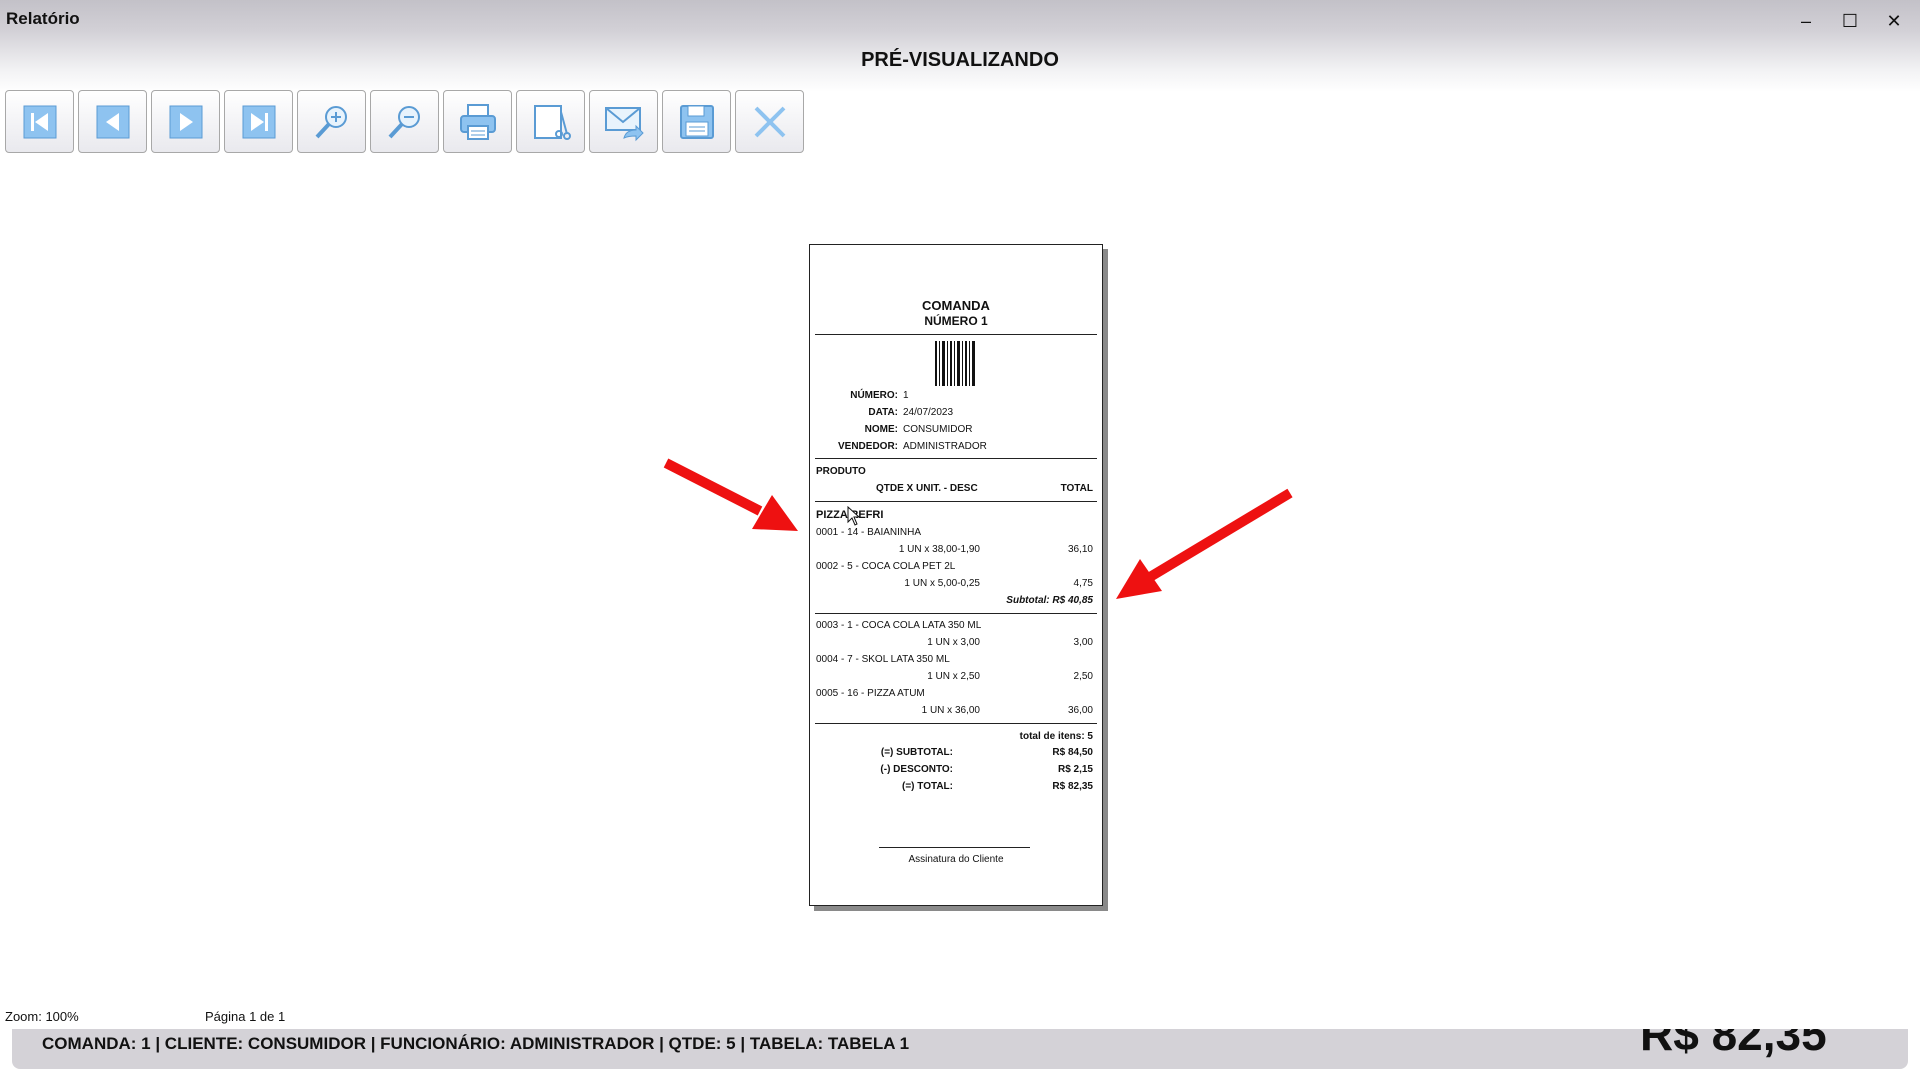 This screenshot has height=1080, width=1920. Describe the element at coordinates (938, 429) in the screenshot. I see `nome-value: CONSUMIDOR` at that location.